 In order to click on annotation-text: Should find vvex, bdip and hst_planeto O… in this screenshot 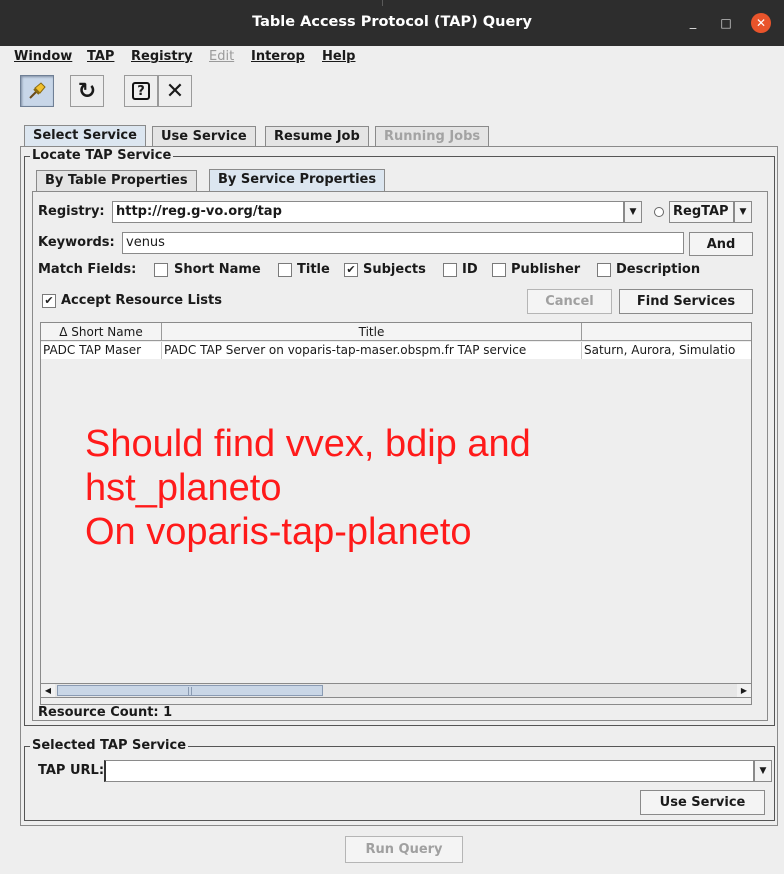, I will do `click(308, 488)`.